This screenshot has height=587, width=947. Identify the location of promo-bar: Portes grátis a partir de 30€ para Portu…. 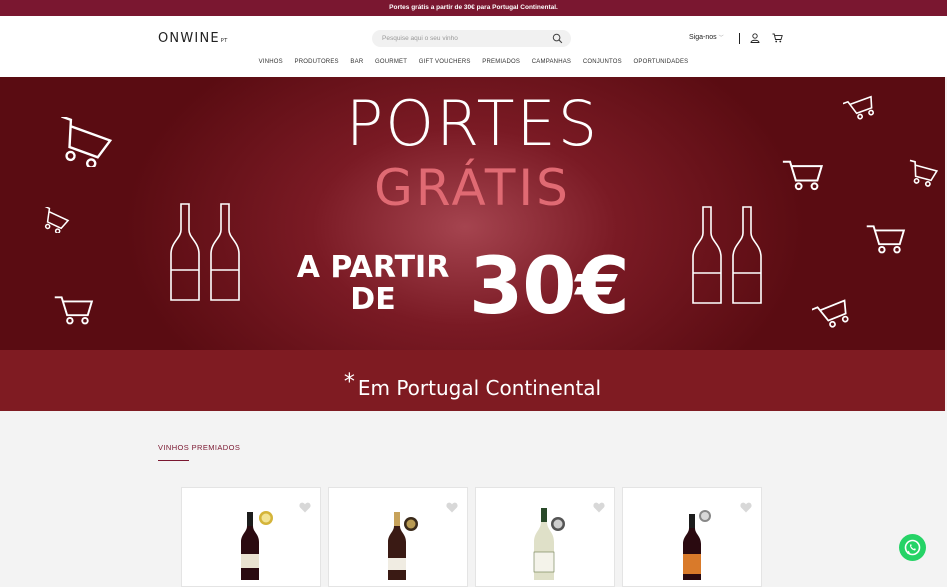
(473, 8).